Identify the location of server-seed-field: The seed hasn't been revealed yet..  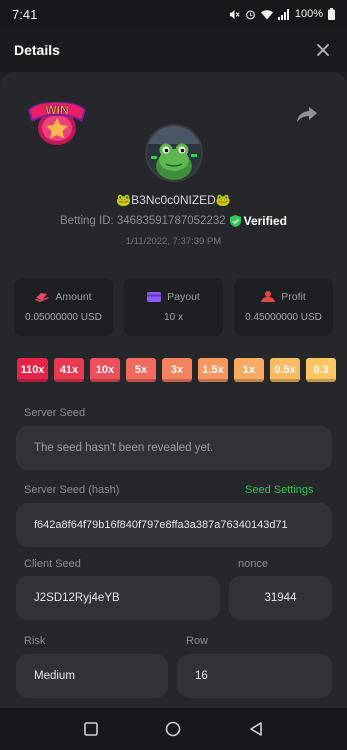
(174, 448).